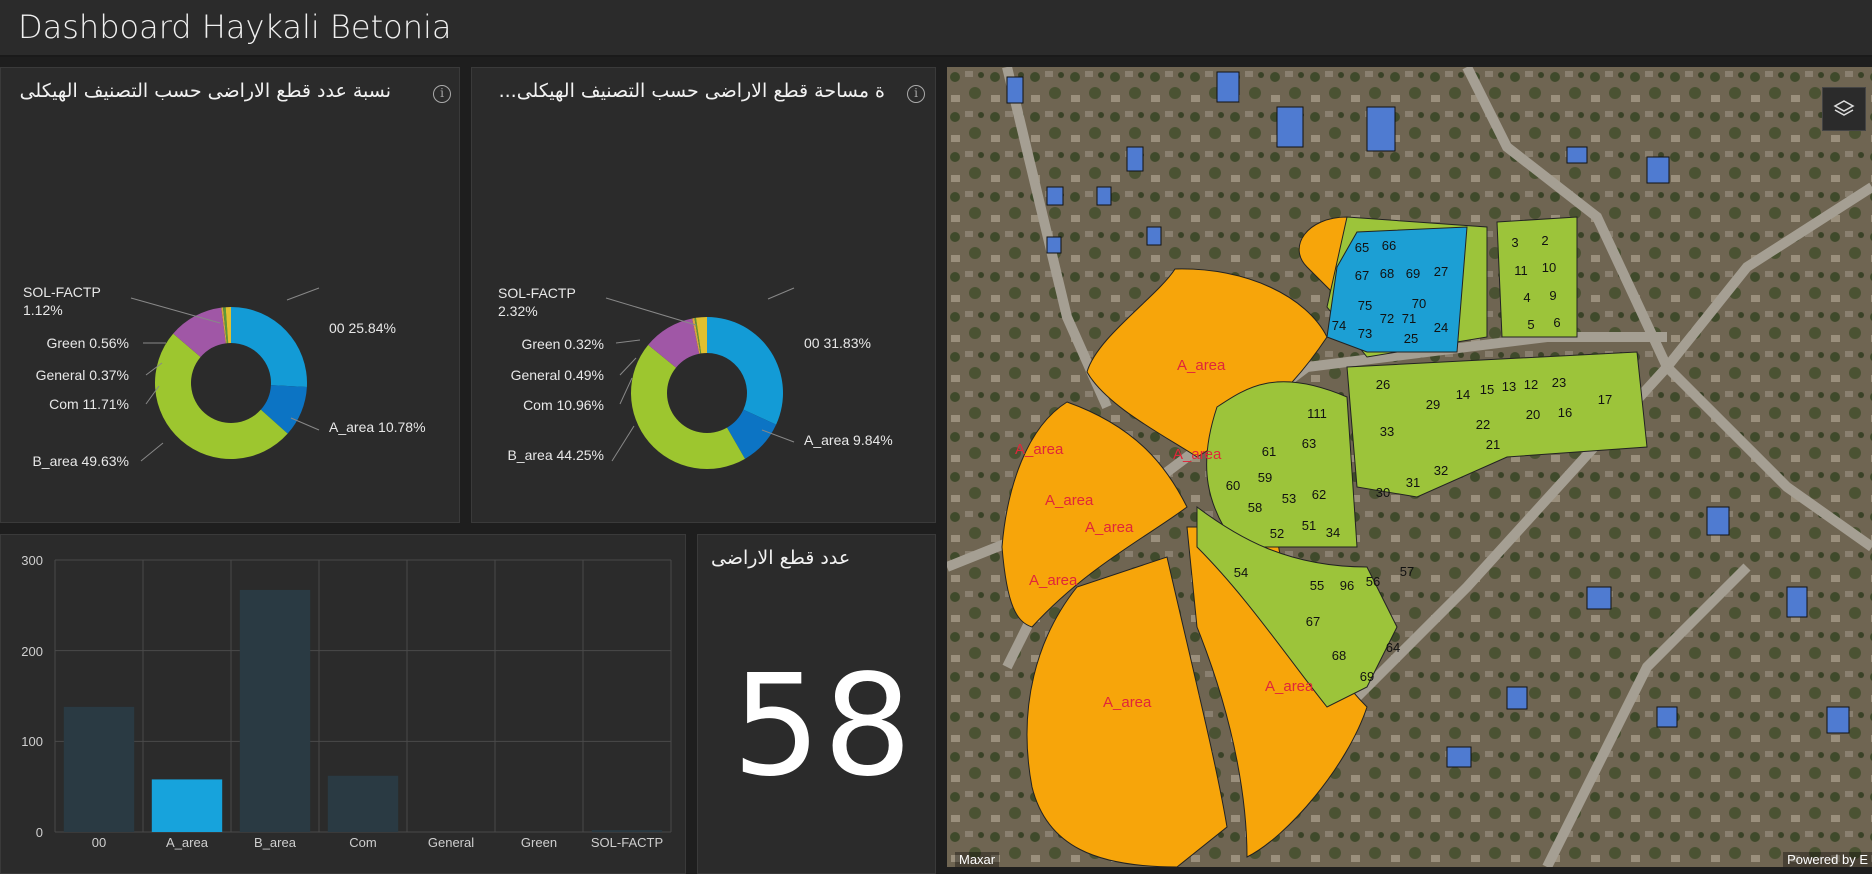 This screenshot has height=874, width=1872. Describe the element at coordinates (1827, 859) in the screenshot. I see `powered-by-link: Powered by E` at that location.